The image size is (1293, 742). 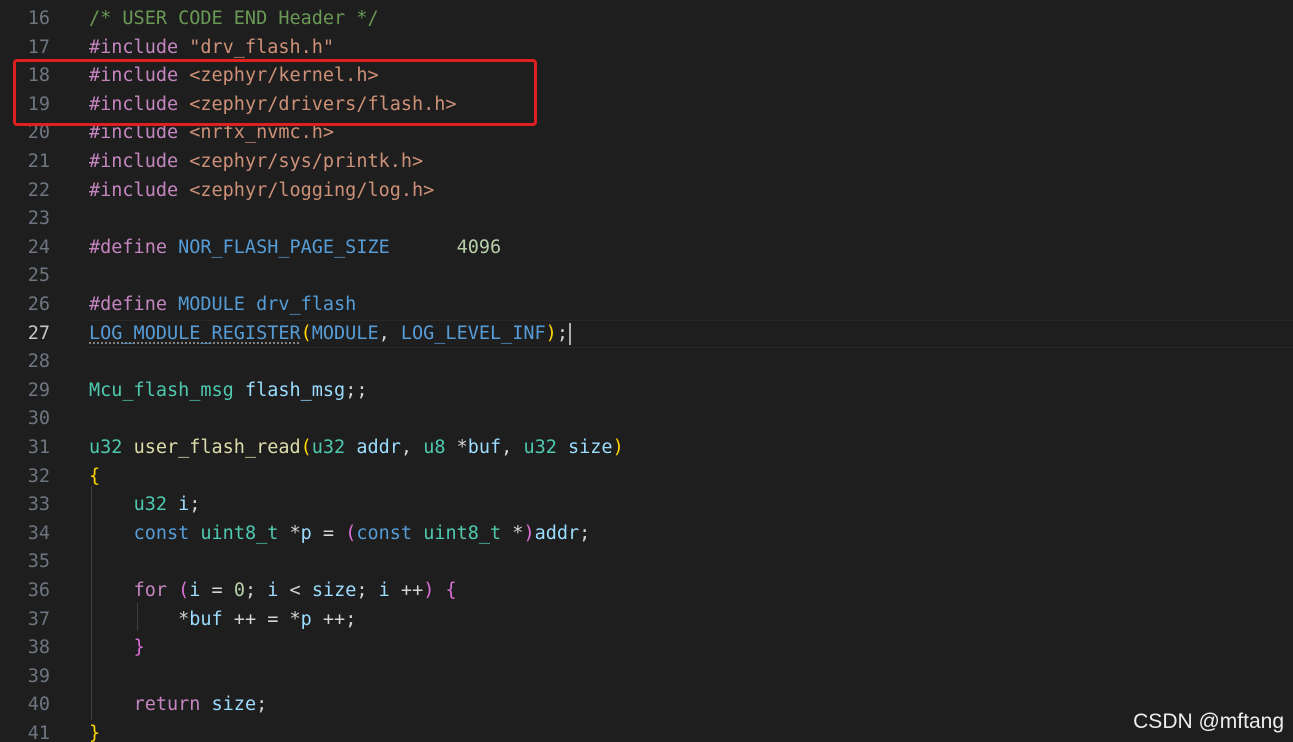 I want to click on line-number: 20, so click(x=38, y=133).